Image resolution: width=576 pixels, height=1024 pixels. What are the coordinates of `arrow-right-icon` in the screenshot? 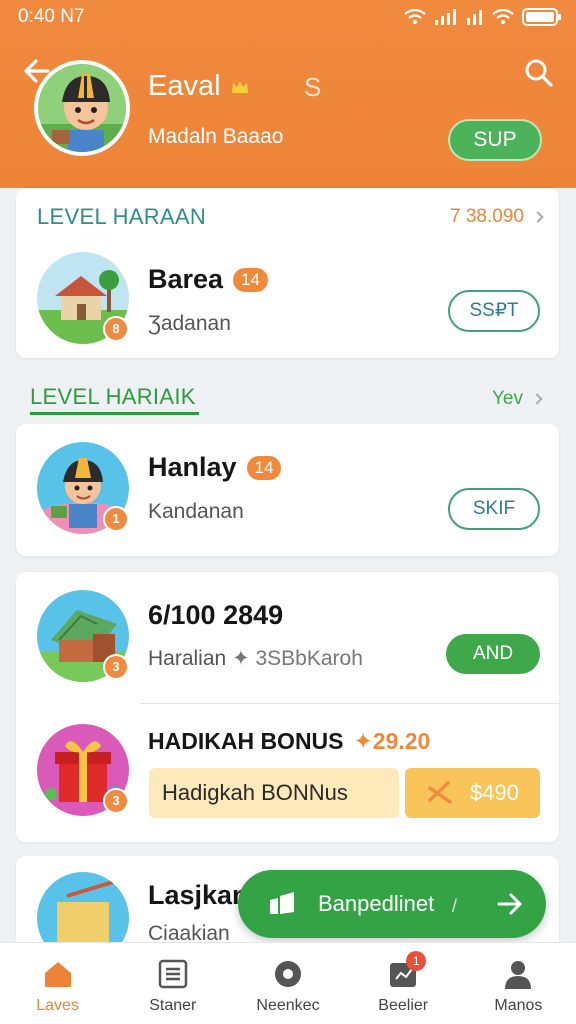 It's located at (509, 904).